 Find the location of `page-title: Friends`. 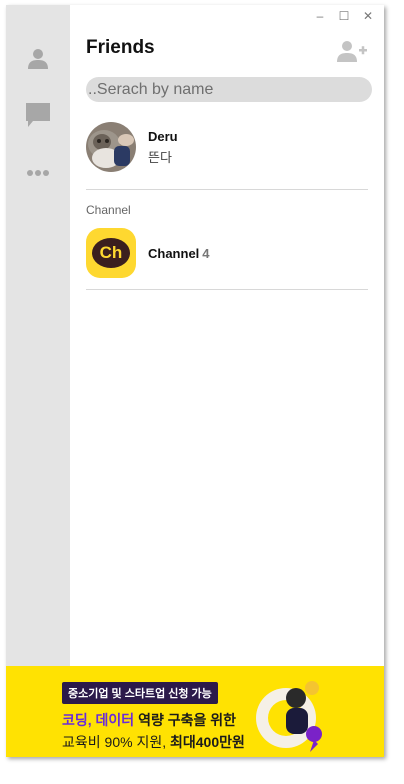

page-title: Friends is located at coordinates (120, 47).